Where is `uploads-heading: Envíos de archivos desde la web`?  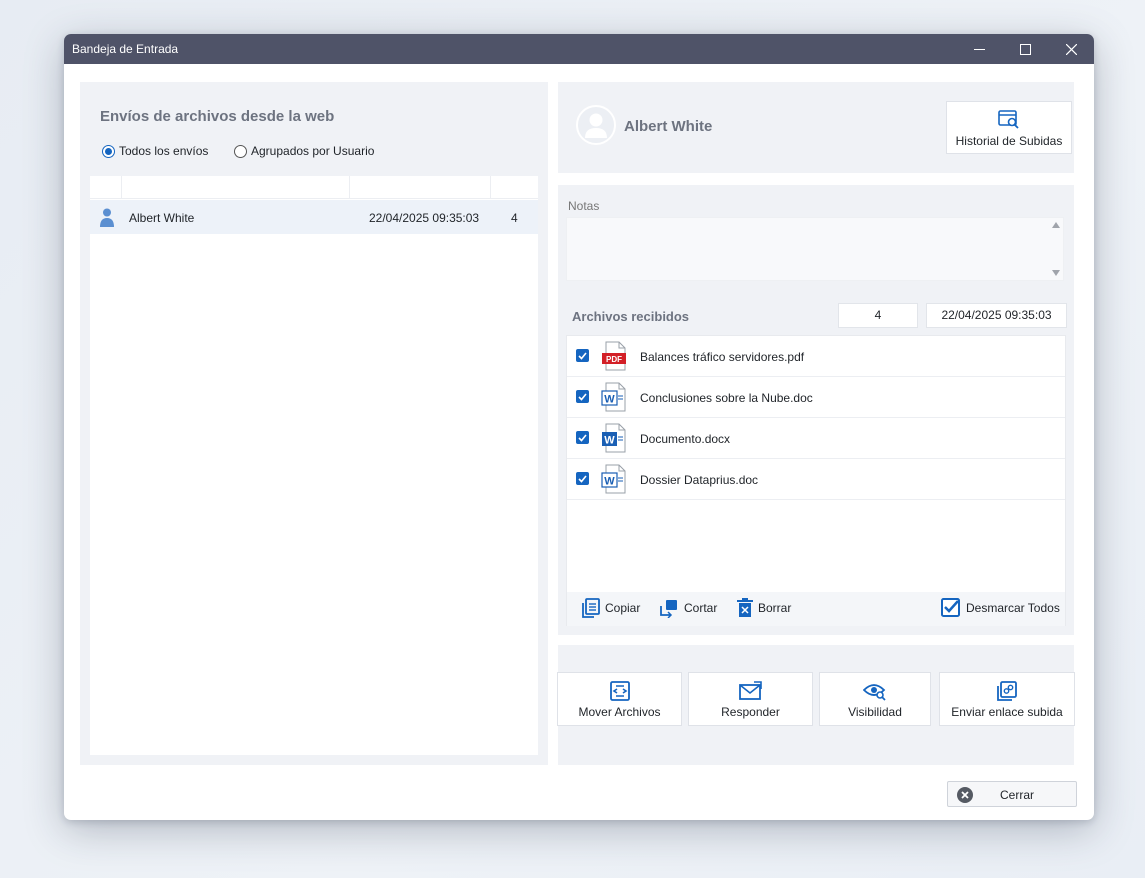
uploads-heading: Envíos de archivos desde la web is located at coordinates (217, 116).